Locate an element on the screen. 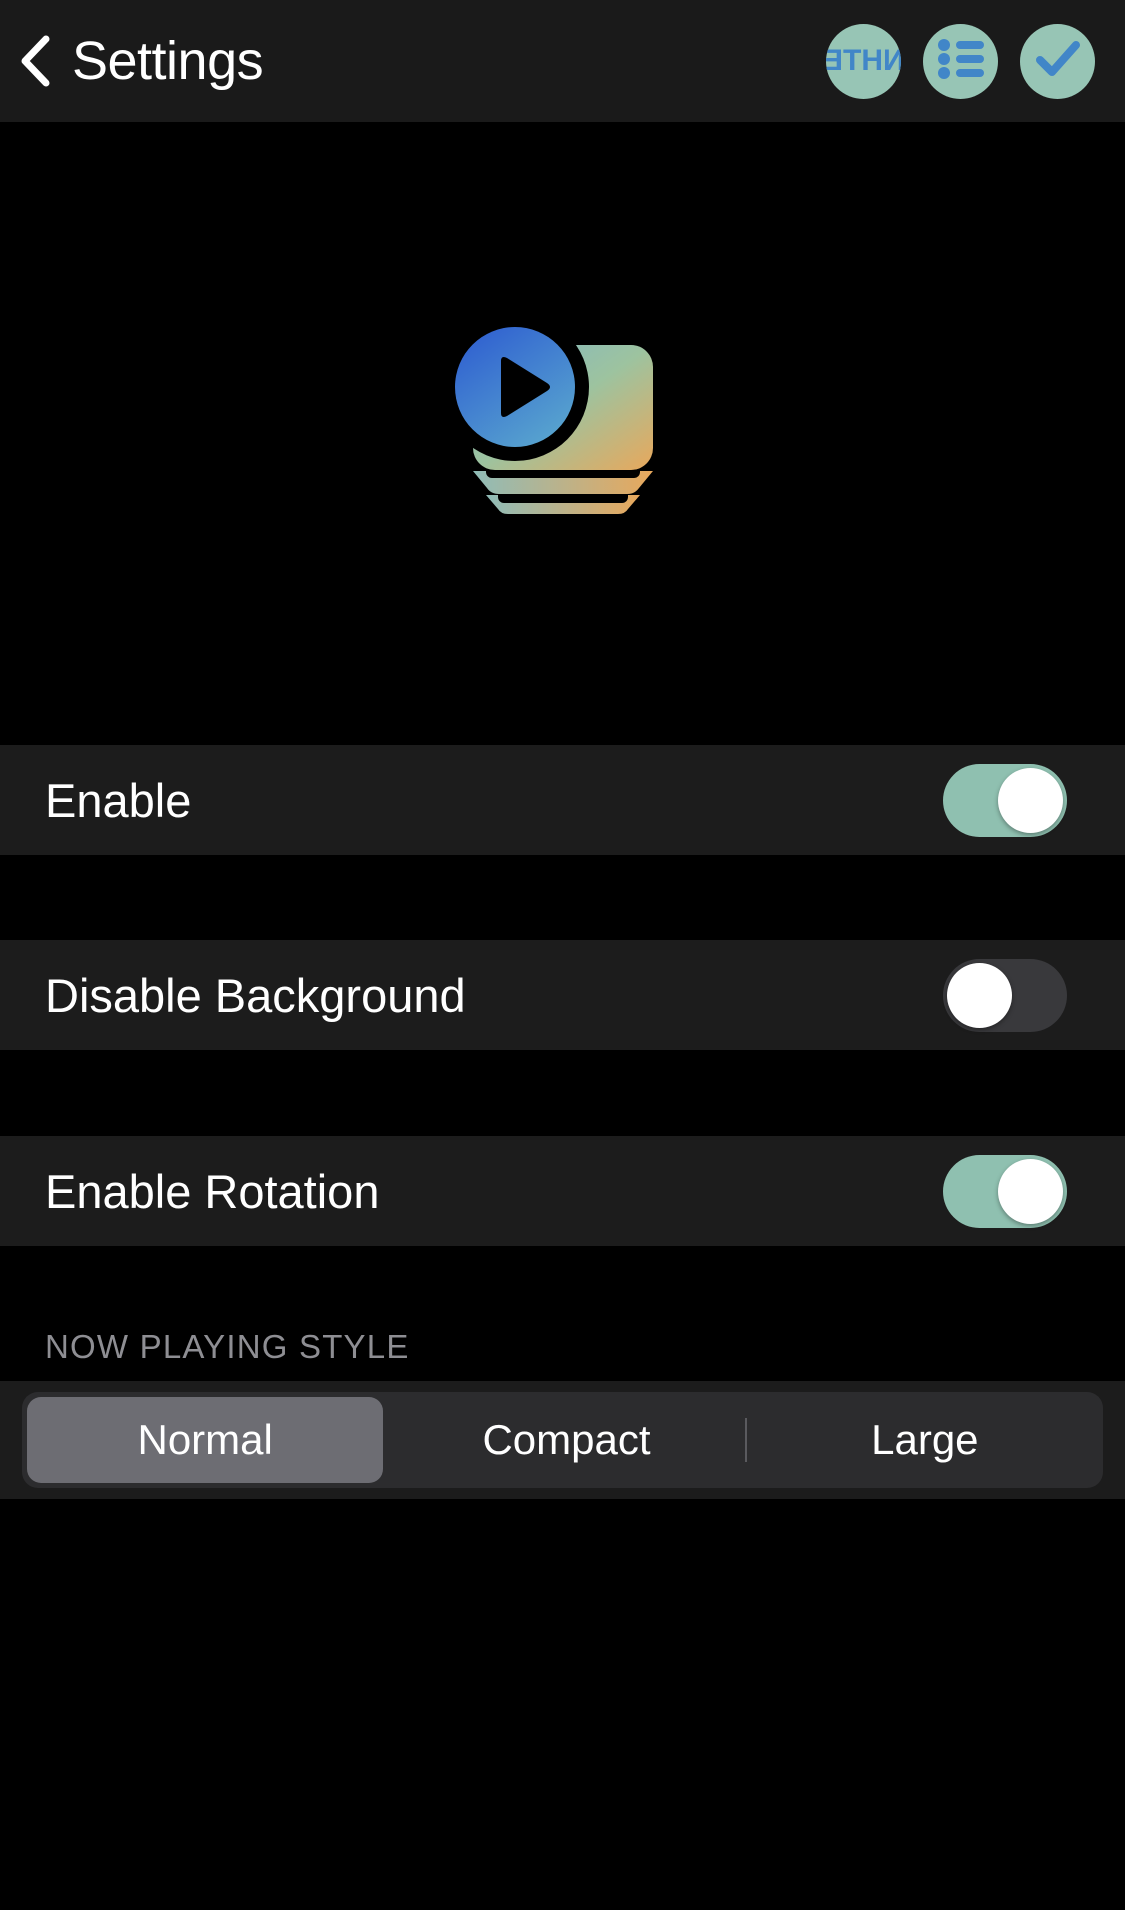 This screenshot has height=1910, width=1125. bulleted-list-button is located at coordinates (960, 61).